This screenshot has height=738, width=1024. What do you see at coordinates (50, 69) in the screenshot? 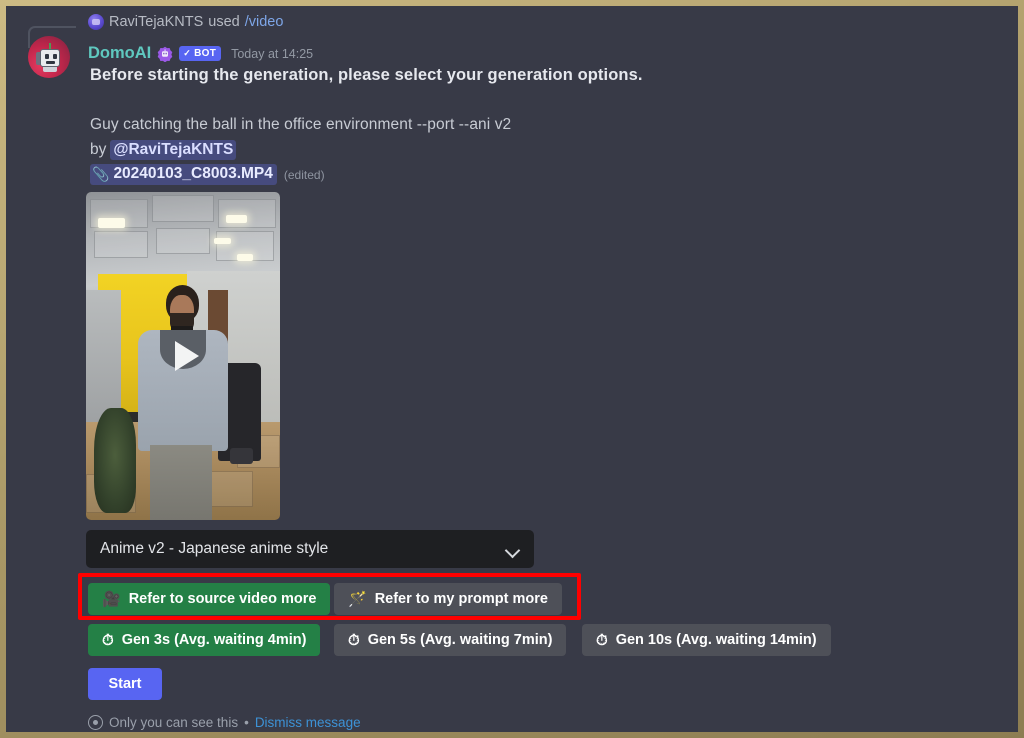
I see `robot-legs` at bounding box center [50, 69].